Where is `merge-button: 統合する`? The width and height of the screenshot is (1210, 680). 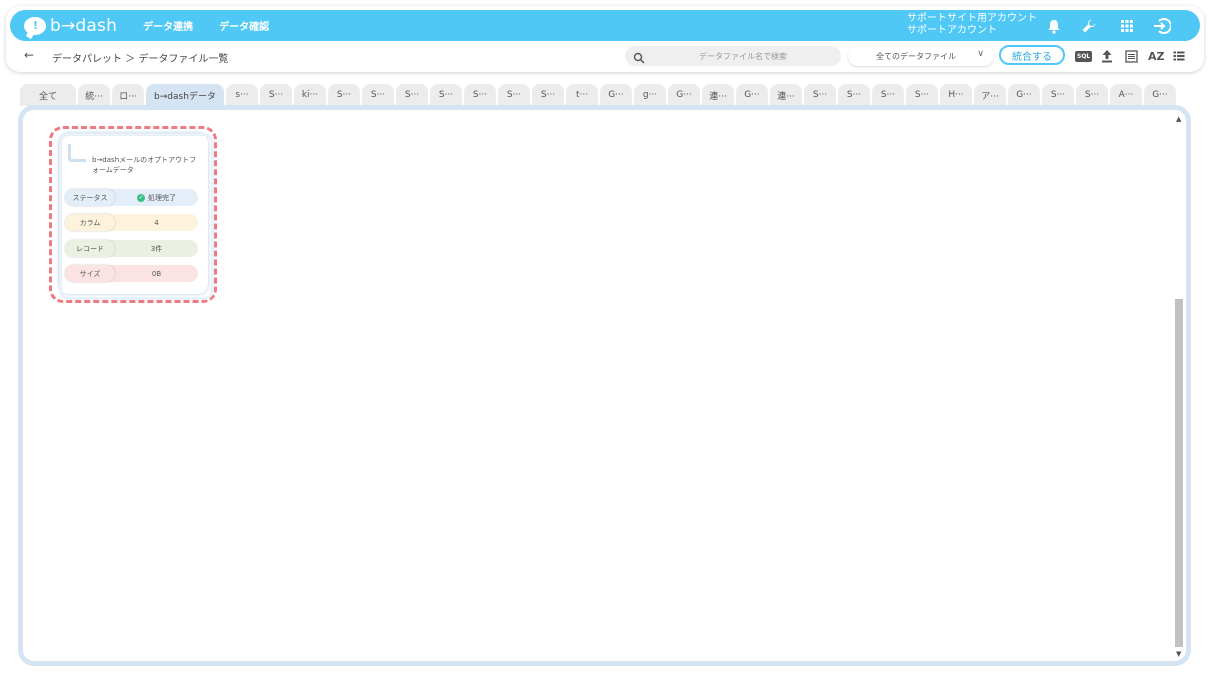
merge-button: 統合する is located at coordinates (1032, 55).